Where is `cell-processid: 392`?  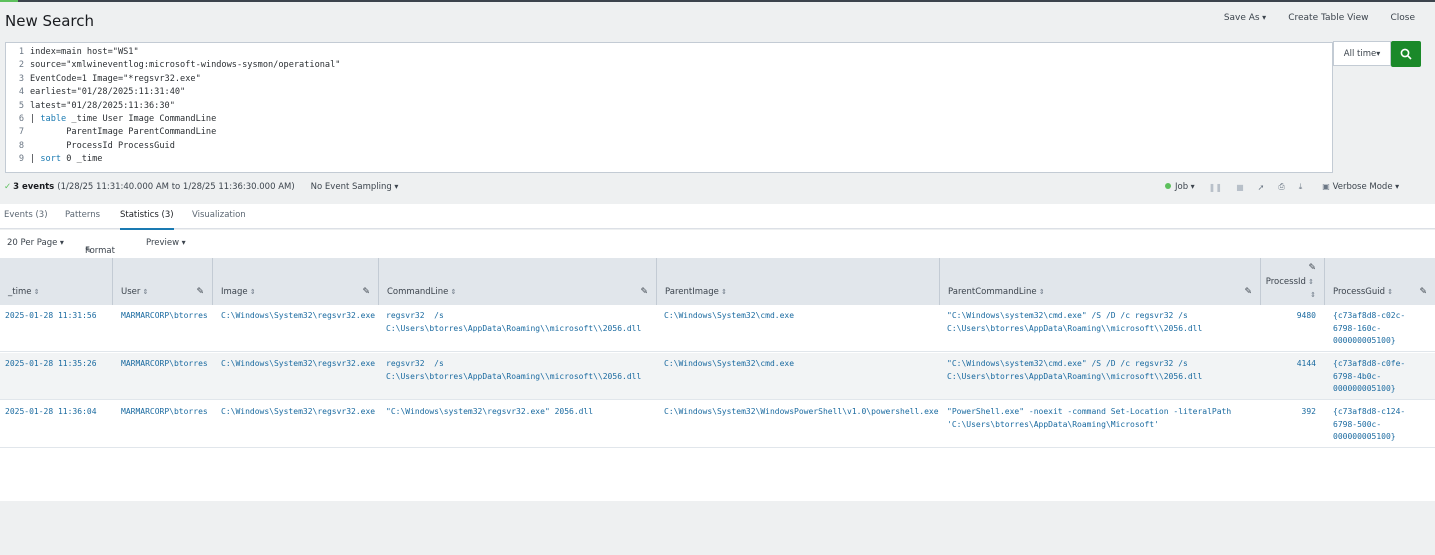 cell-processid: 392 is located at coordinates (1288, 412).